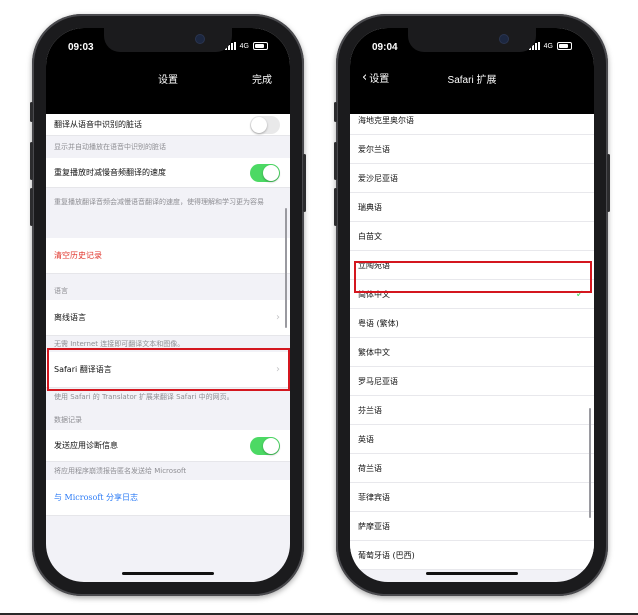  Describe the element at coordinates (472, 381) in the screenshot. I see `list-item: 罗马尼亚语` at that location.